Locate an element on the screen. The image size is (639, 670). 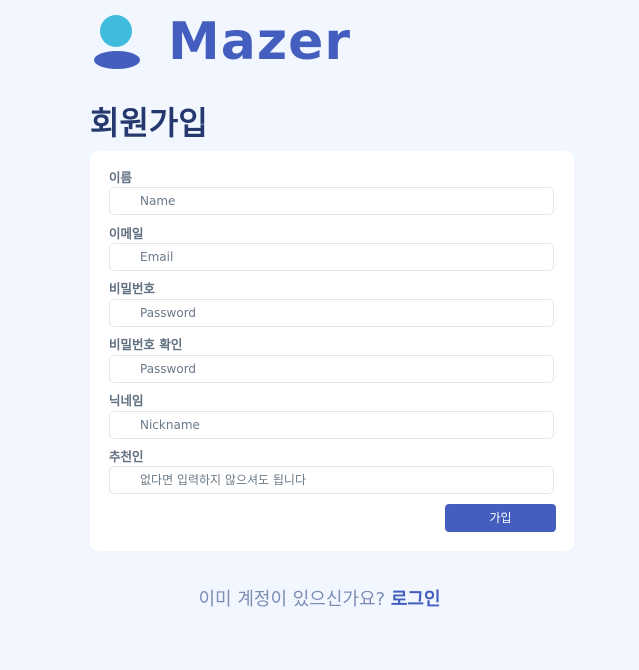
email-input is located at coordinates (331, 257).